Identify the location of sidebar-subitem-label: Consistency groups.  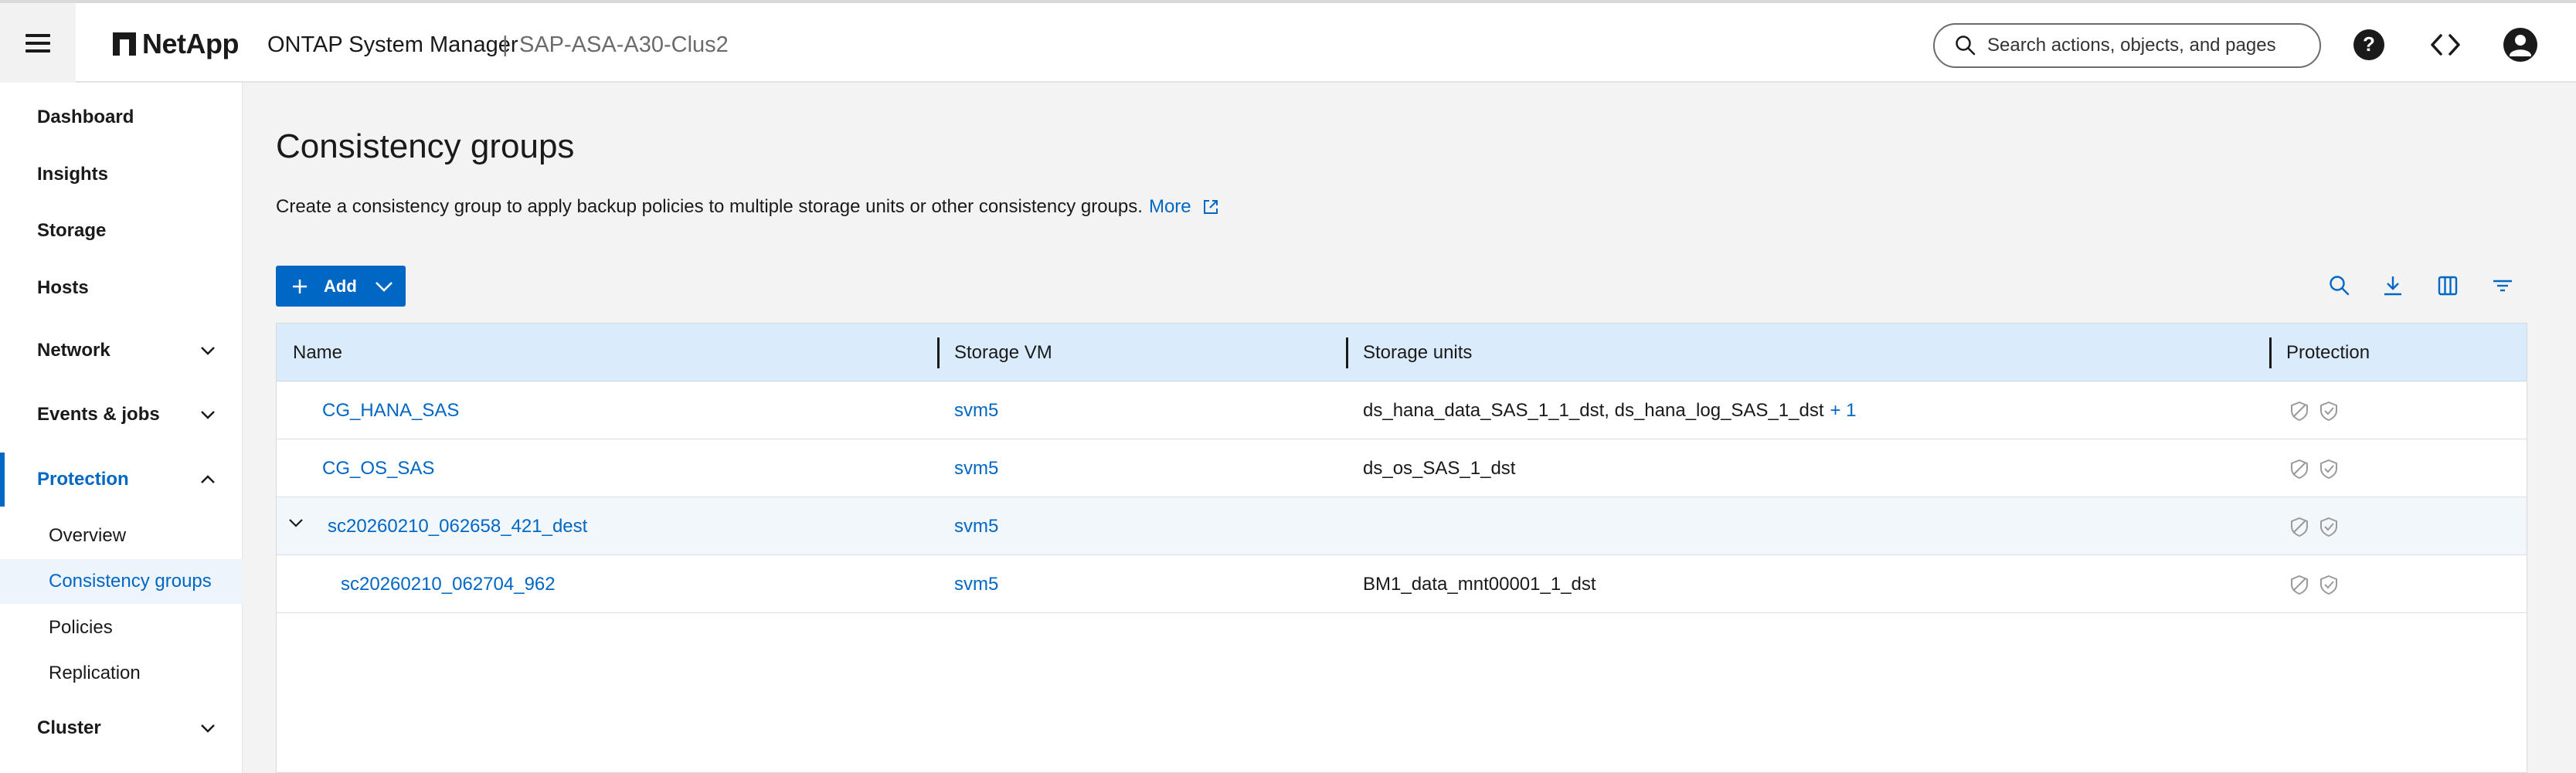
(130, 581).